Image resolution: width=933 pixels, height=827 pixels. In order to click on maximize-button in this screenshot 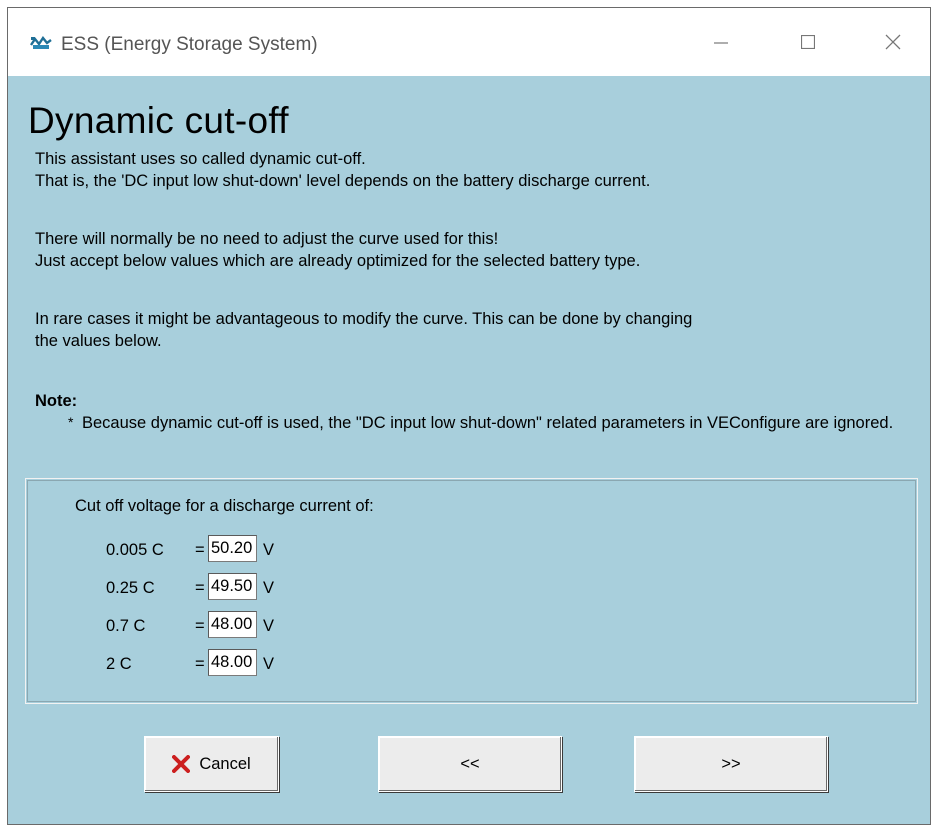, I will do `click(808, 42)`.